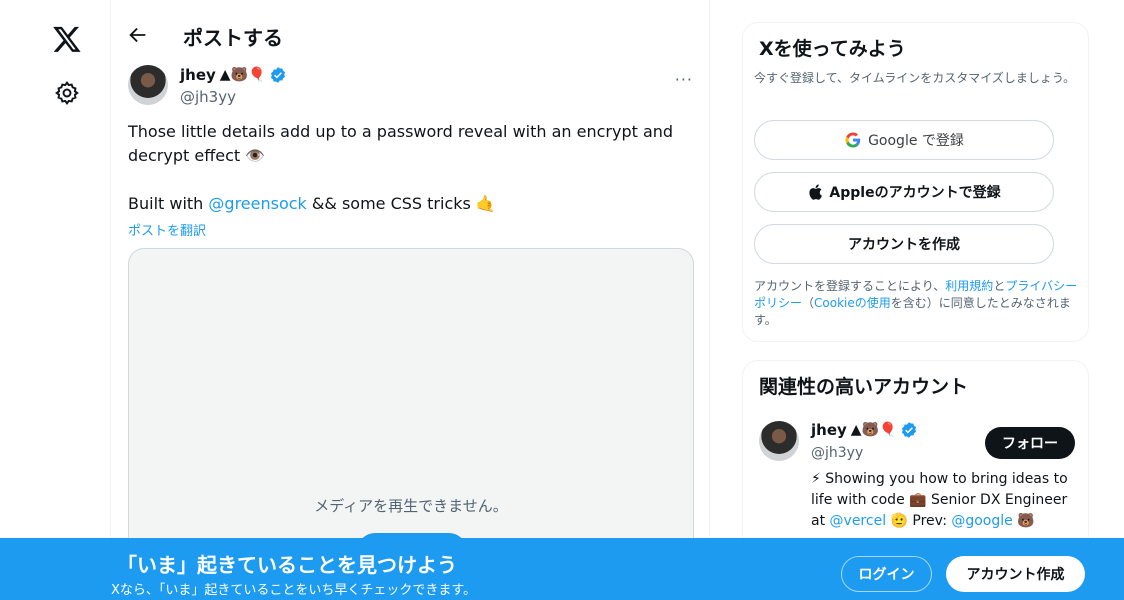 This screenshot has height=600, width=1124. What do you see at coordinates (401, 203) in the screenshot?
I see `tweet-text-fragment: && some CSS tricks 🤙` at bounding box center [401, 203].